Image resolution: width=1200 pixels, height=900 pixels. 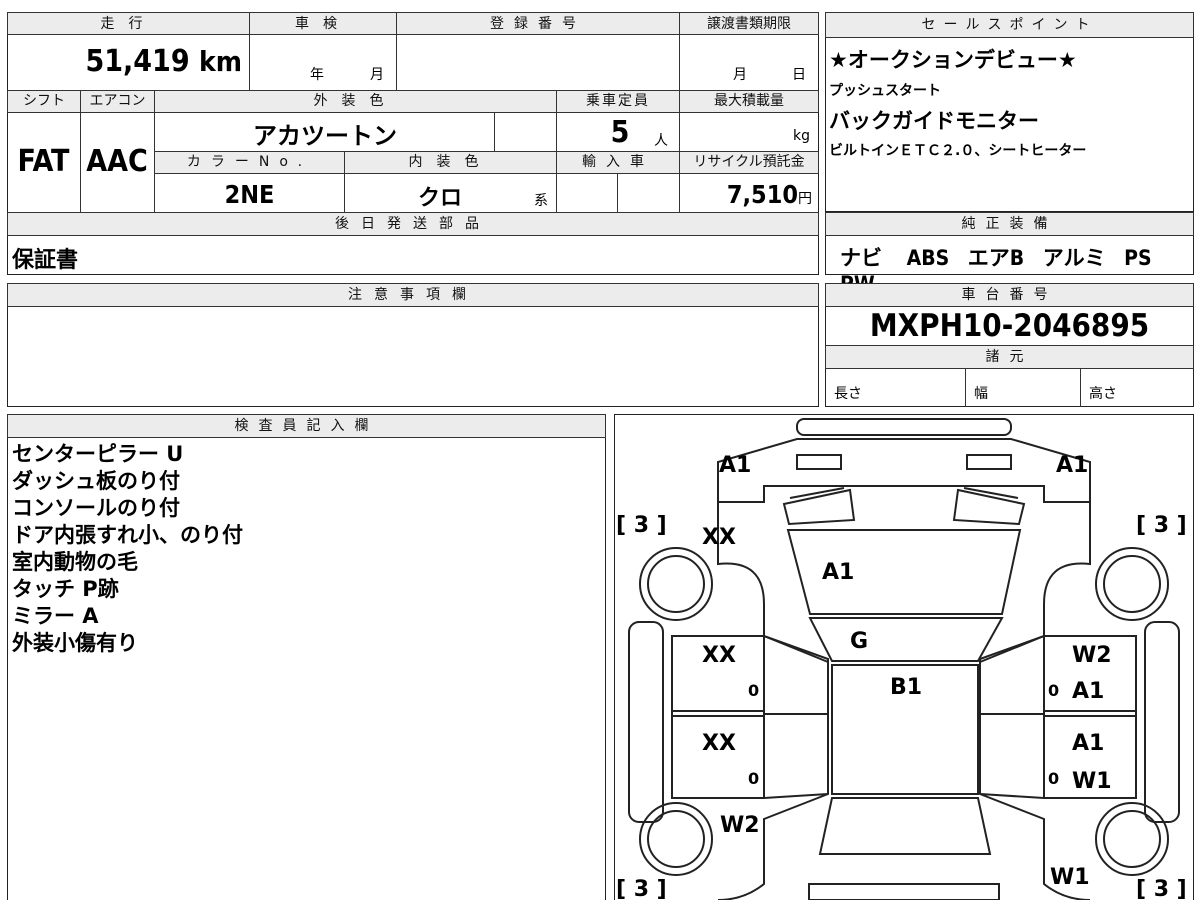 I want to click on right-front-door-mark-1: W2, so click(x=1092, y=655).